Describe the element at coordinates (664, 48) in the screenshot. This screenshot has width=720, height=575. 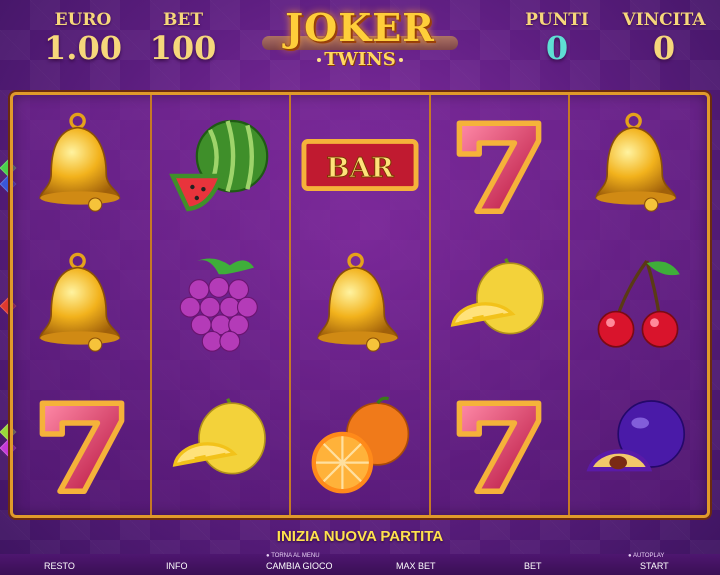
I see `vincita-value: 0` at that location.